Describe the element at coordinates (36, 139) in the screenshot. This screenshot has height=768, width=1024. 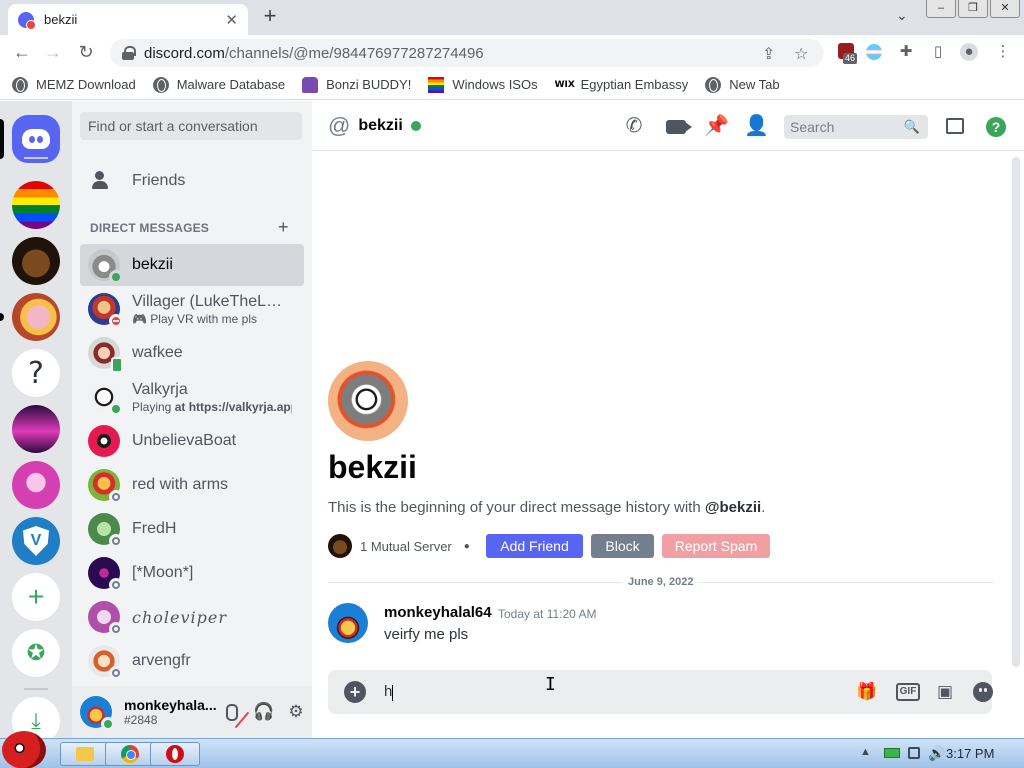
I see `home-button` at that location.